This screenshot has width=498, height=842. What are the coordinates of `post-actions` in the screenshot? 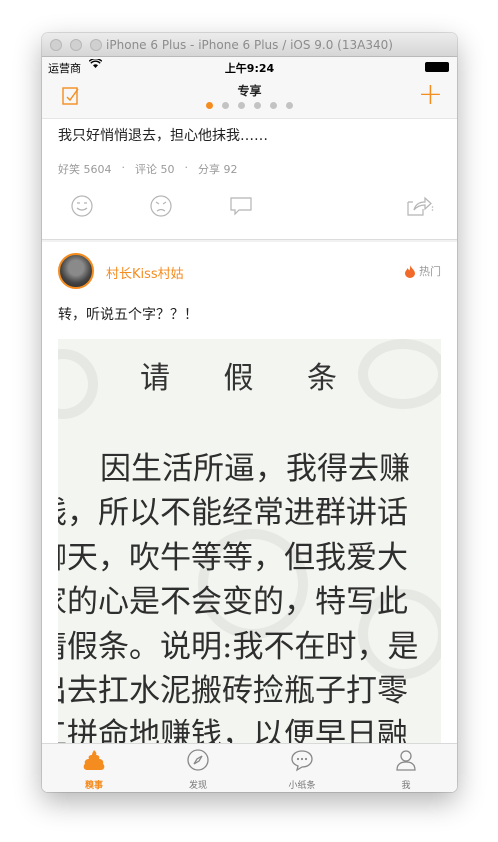 It's located at (249, 209).